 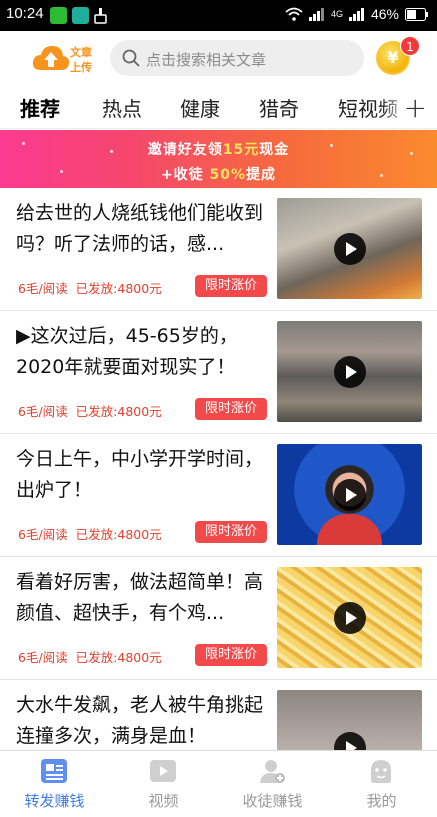 What do you see at coordinates (200, 107) in the screenshot?
I see `tab-health: 健康` at bounding box center [200, 107].